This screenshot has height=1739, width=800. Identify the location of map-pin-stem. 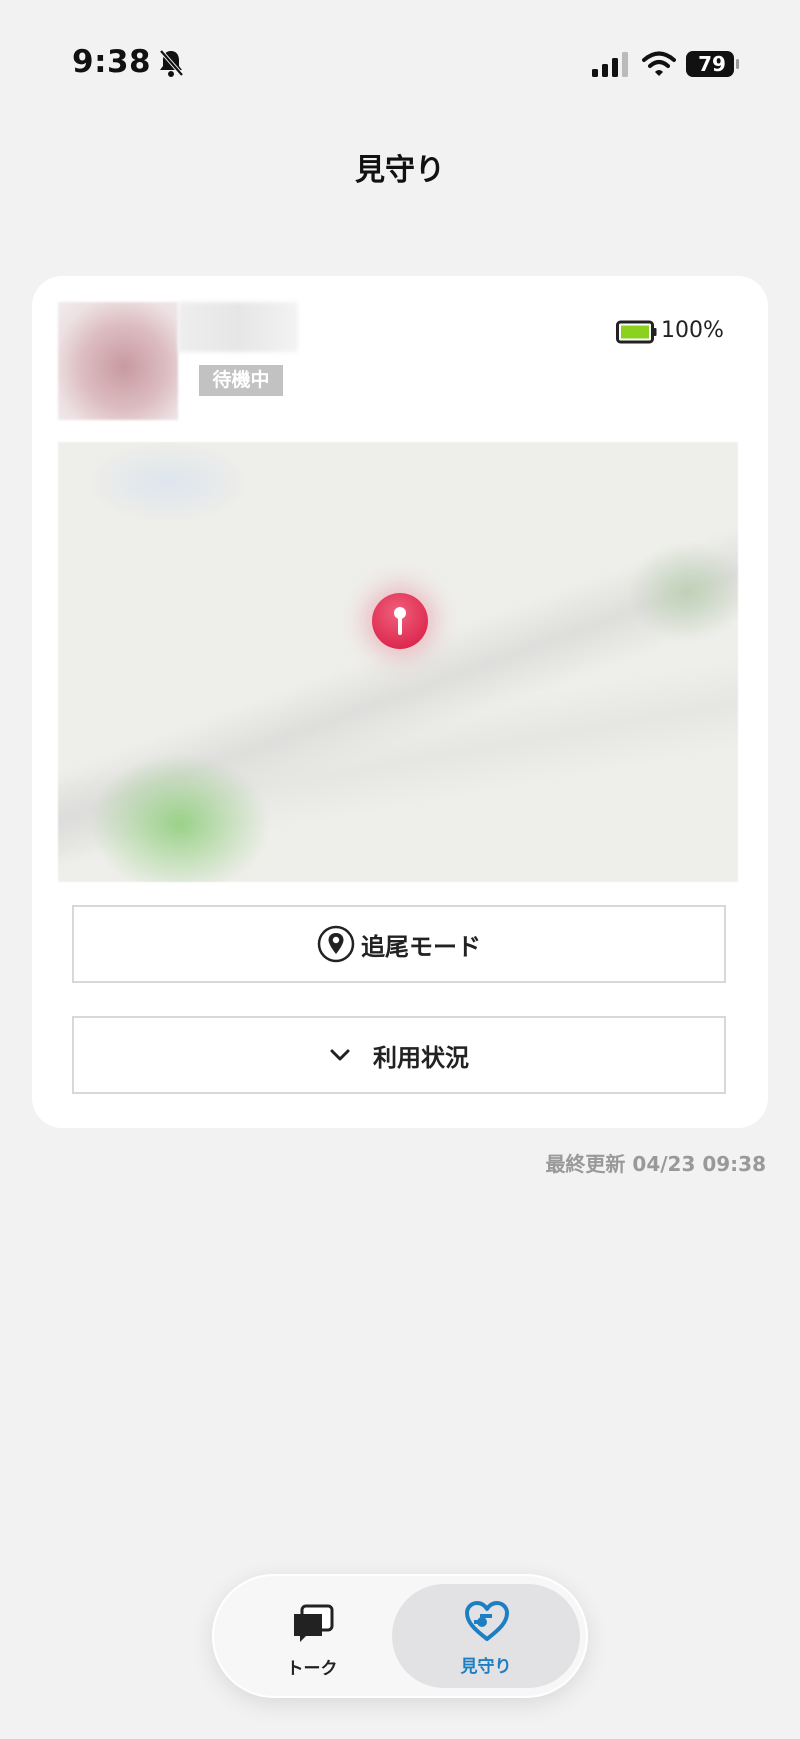
(400, 626).